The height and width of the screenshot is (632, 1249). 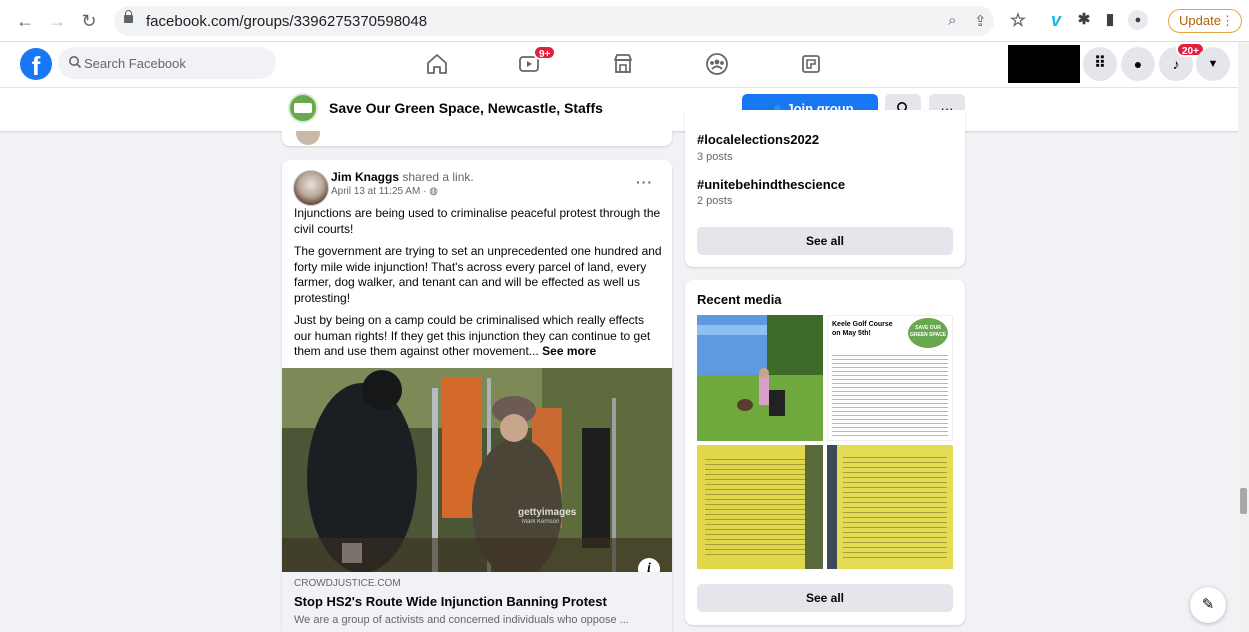 What do you see at coordinates (286, 21) in the screenshot?
I see `url-text: facebook.com/groups/3396275370598048` at bounding box center [286, 21].